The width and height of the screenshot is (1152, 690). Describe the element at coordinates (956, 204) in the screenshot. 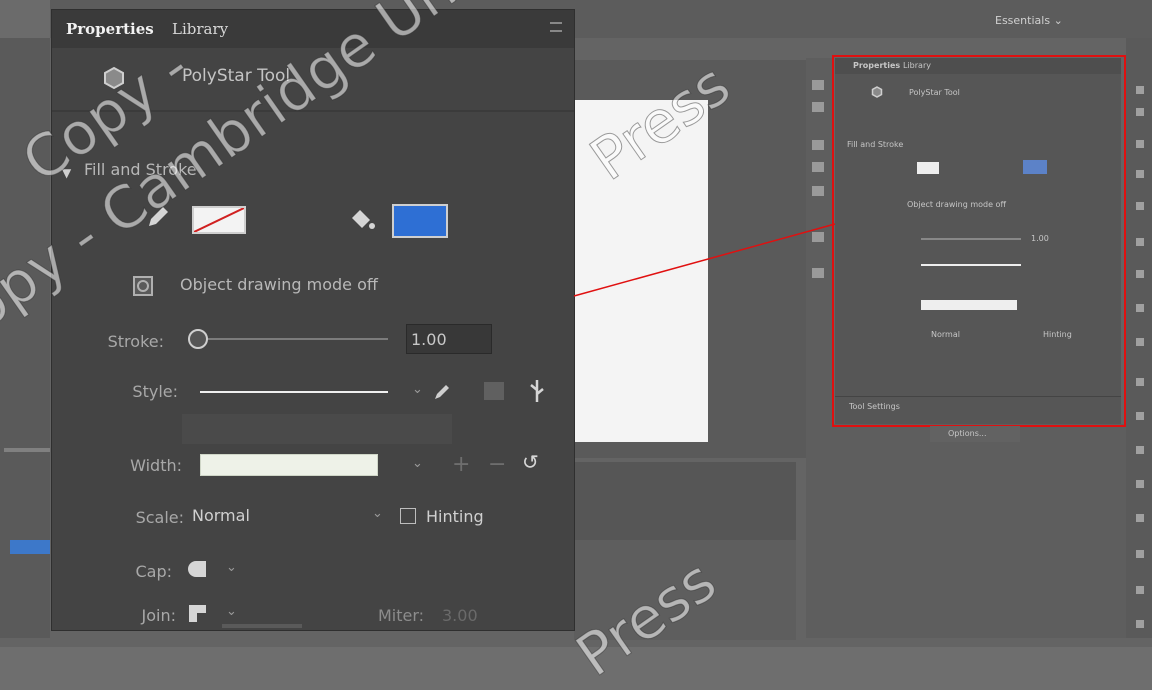

I see `mini-object-drawing-label: Object drawing mode off` at that location.